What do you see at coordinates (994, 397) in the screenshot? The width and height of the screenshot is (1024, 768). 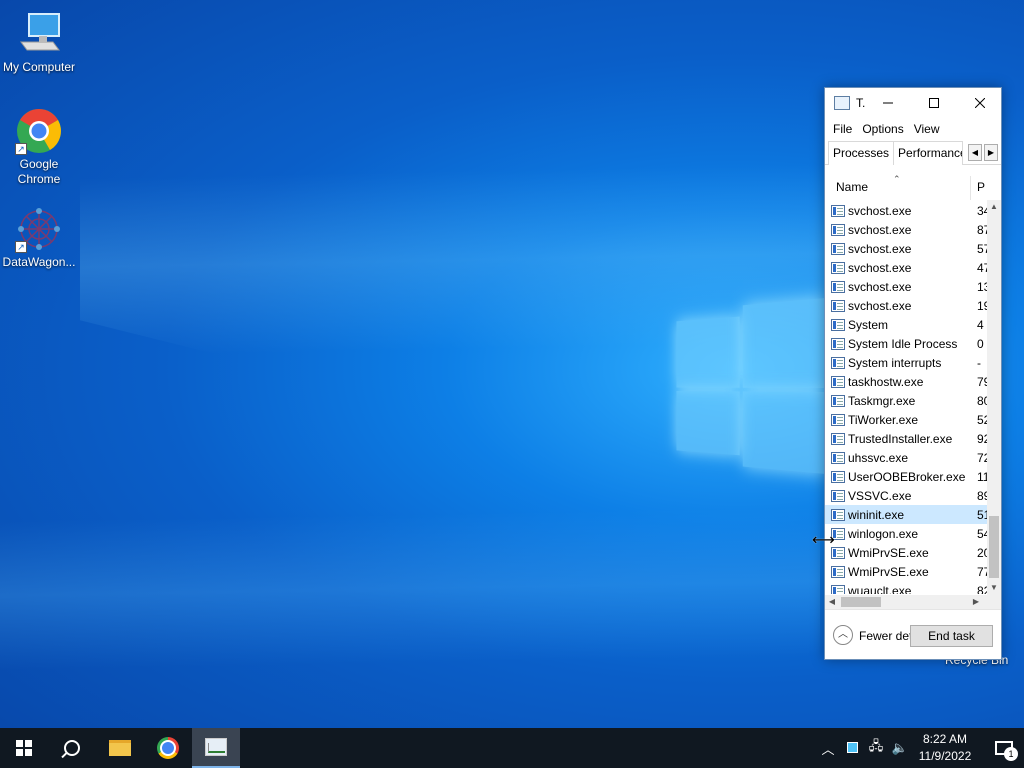 I see `vertical-scrollbar: ▲ ▼` at bounding box center [994, 397].